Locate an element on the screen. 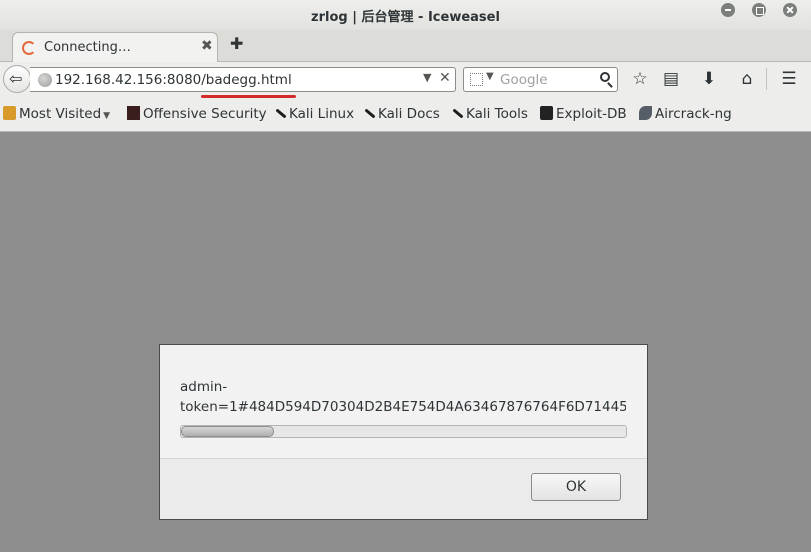 This screenshot has height=552, width=811. tab-close-icon: ✖ is located at coordinates (207, 46).